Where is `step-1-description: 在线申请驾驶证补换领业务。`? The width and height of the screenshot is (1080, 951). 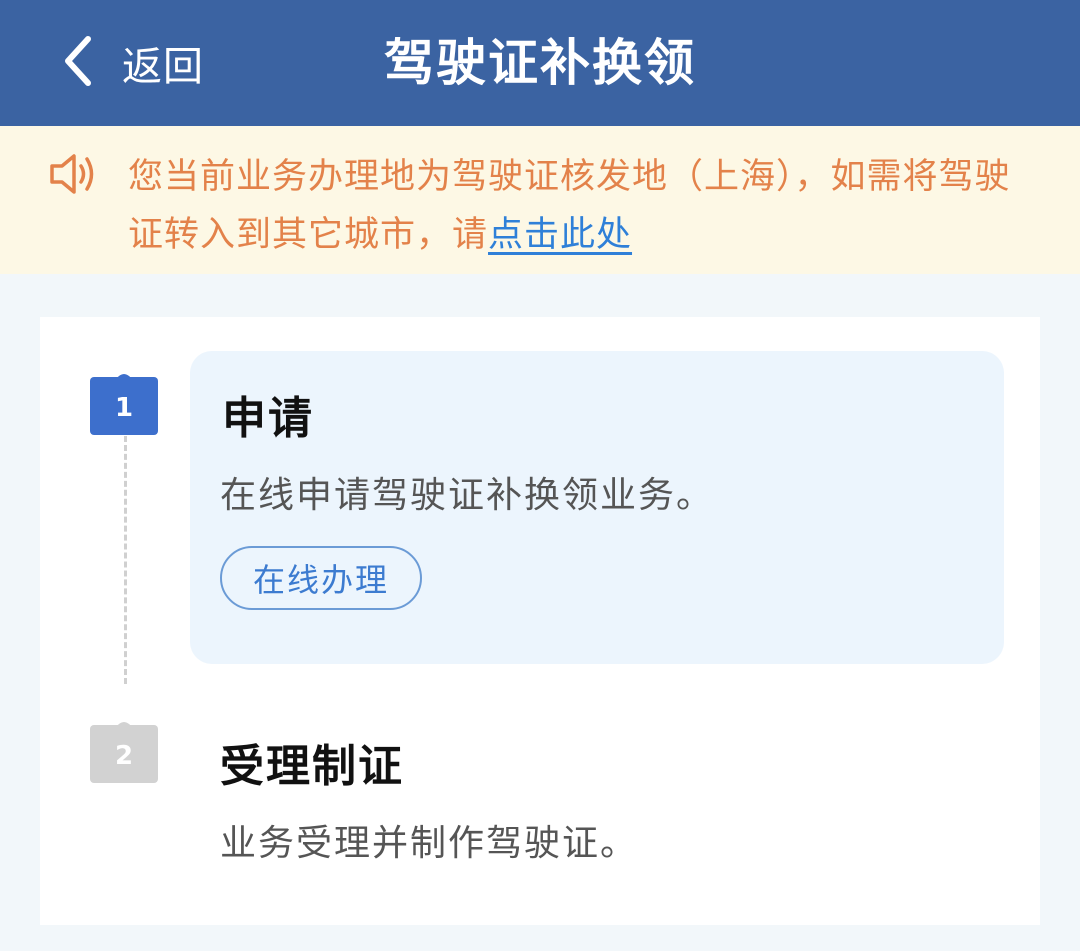
step-1-description: 在线申请驾驶证补换领业务。 is located at coordinates (467, 495).